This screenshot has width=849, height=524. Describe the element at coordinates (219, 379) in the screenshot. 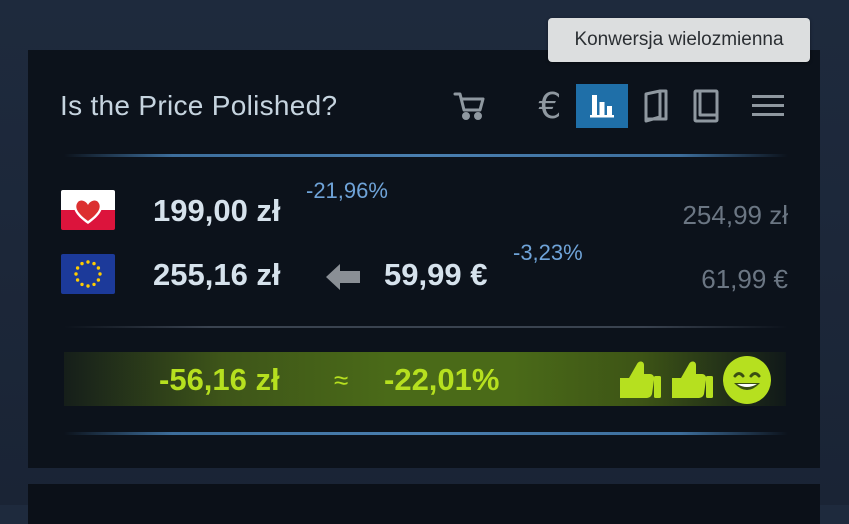

I see `difference-amount: -56,16 zł` at that location.